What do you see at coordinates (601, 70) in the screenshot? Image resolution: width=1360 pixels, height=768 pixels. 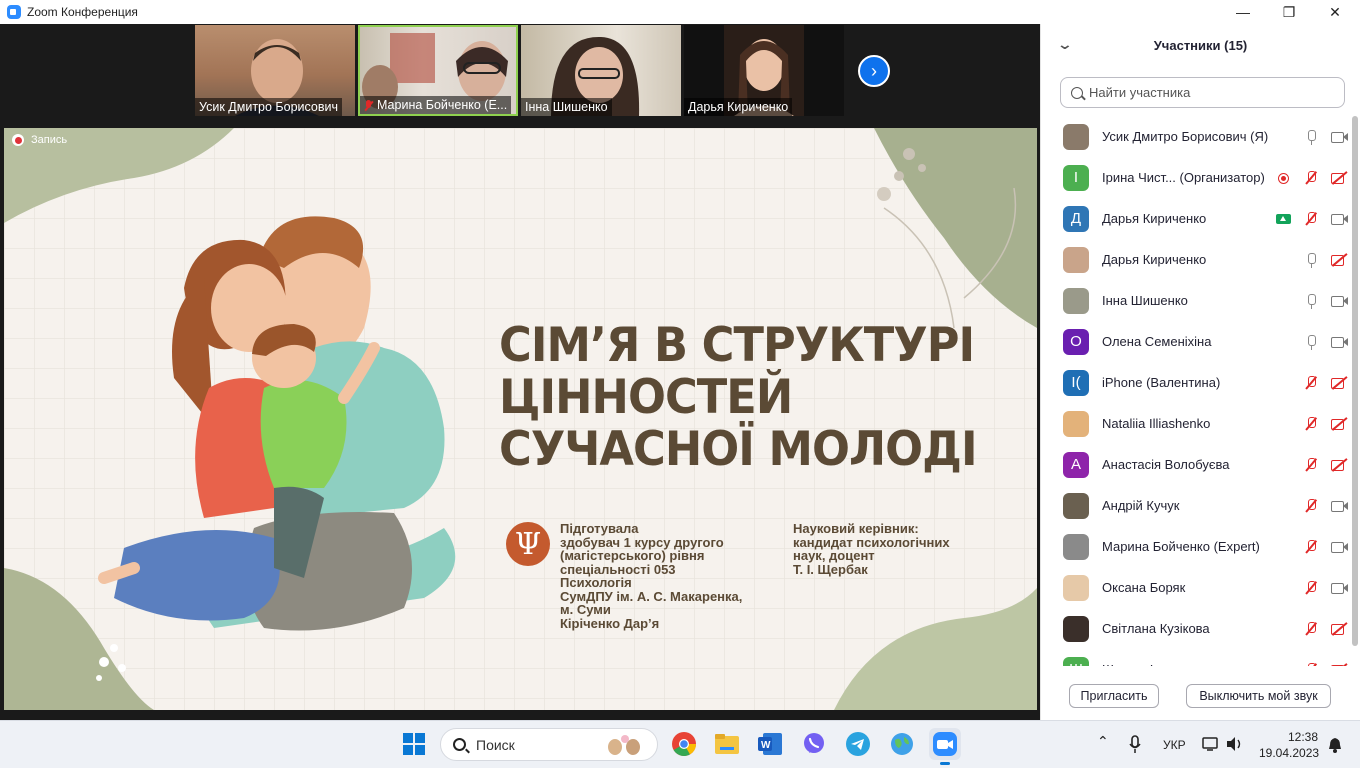 I see `video-thumbnail: Інна Шишенко` at bounding box center [601, 70].